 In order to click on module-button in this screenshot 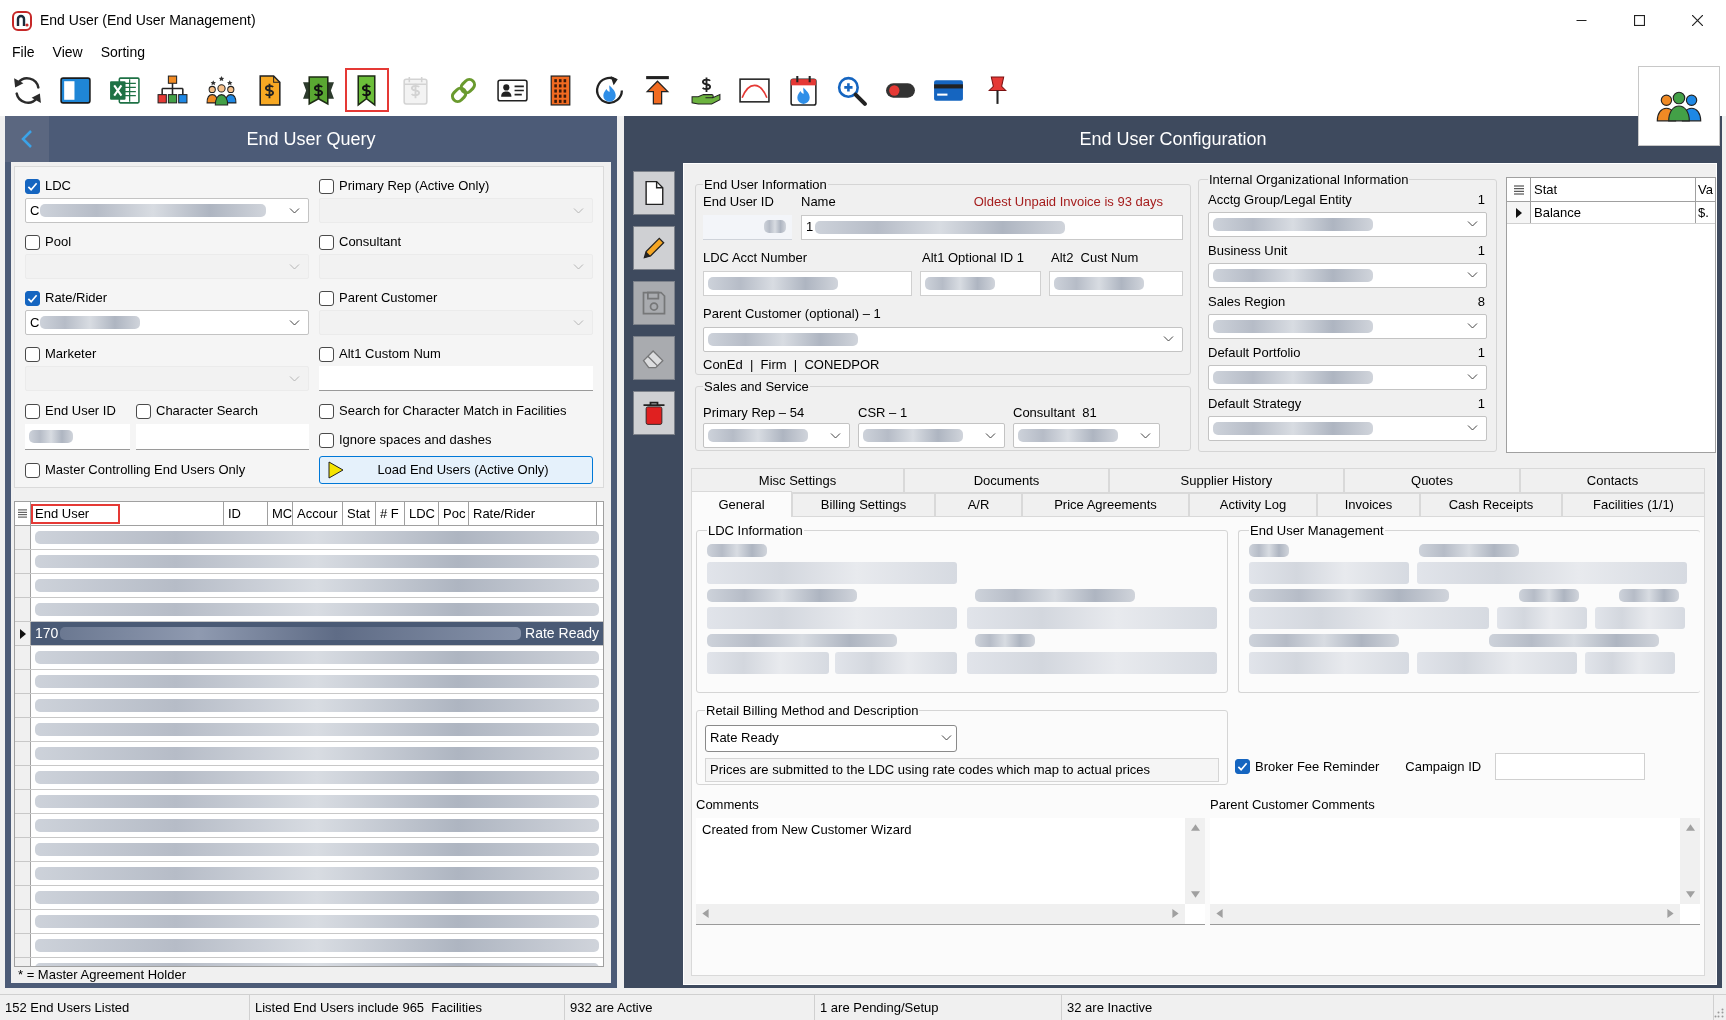, I will do `click(1679, 106)`.